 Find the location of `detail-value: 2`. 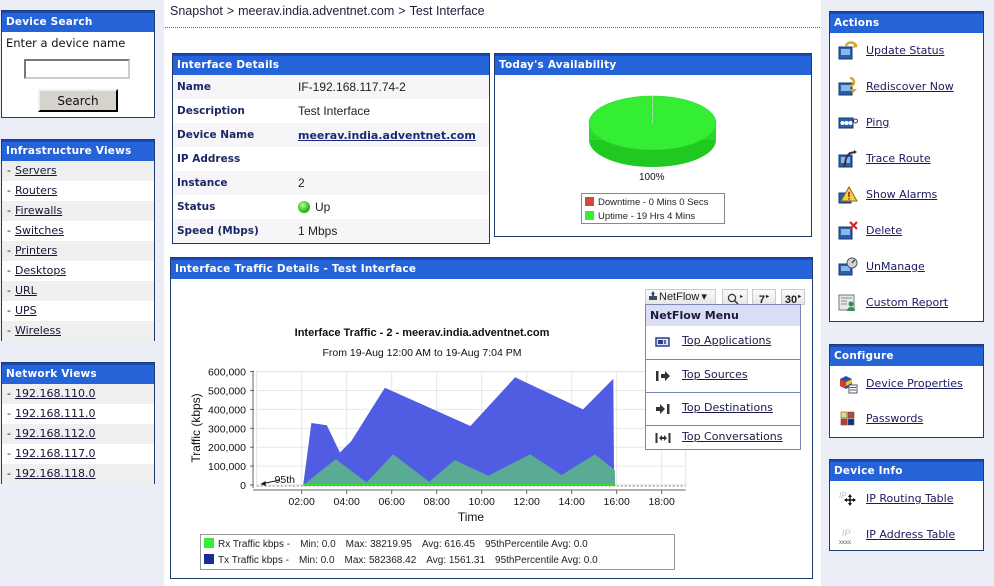

detail-value: 2 is located at coordinates (301, 183).